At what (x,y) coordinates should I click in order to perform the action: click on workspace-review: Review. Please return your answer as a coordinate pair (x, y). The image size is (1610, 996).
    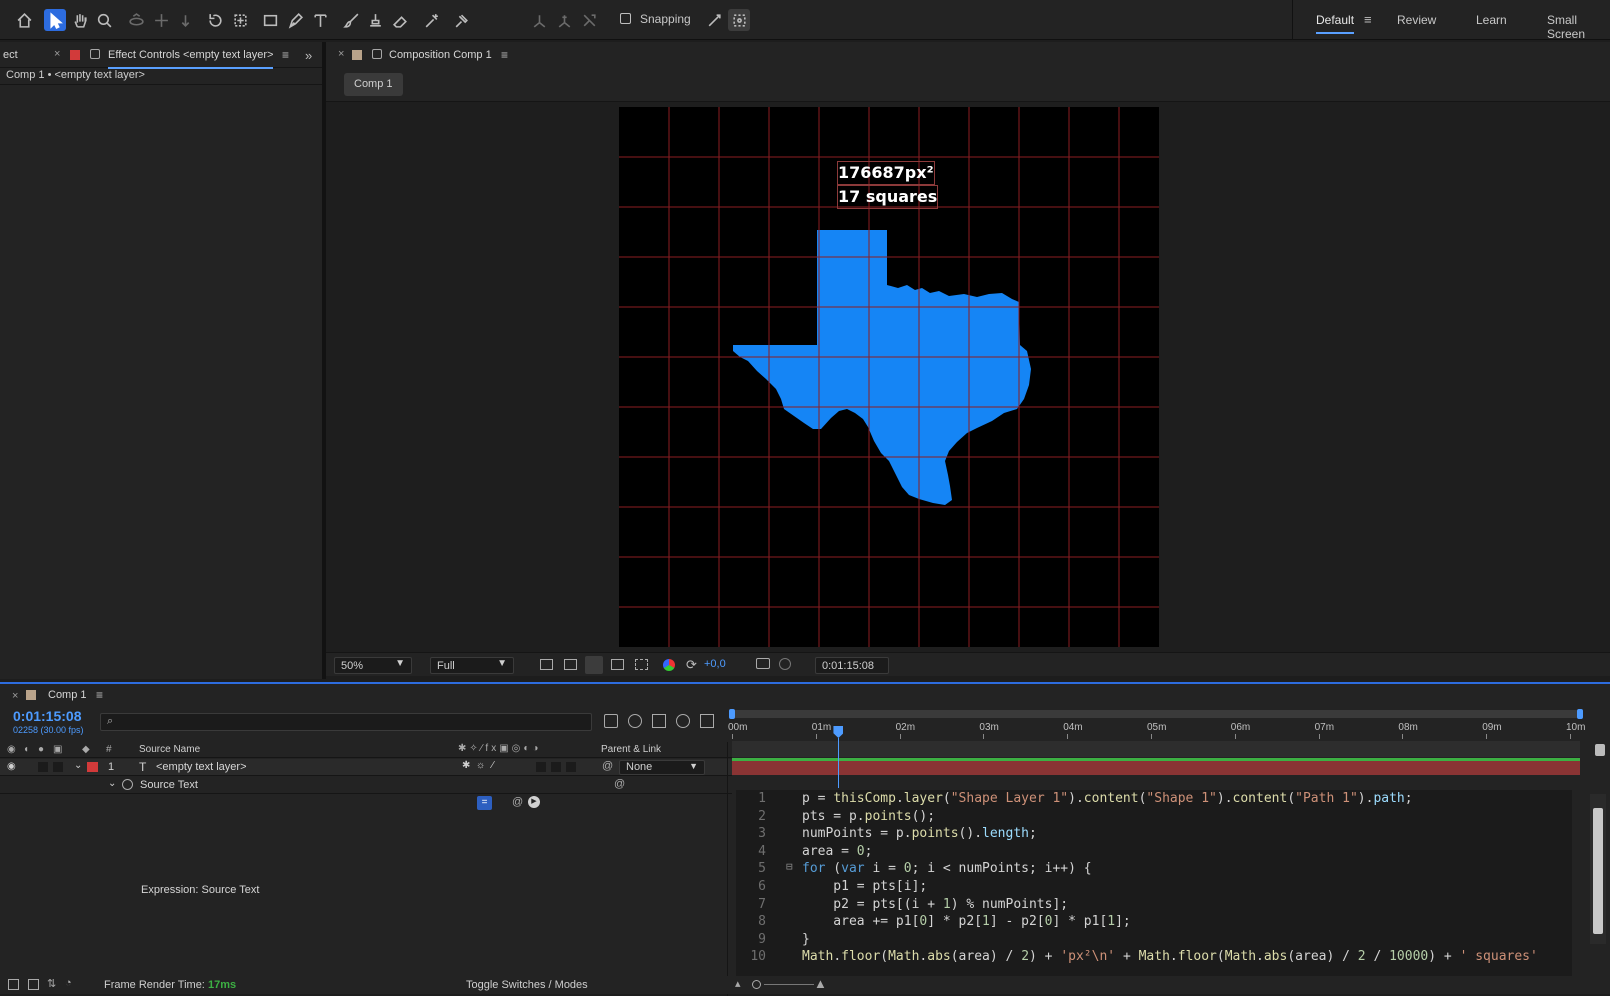
    Looking at the image, I should click on (1416, 20).